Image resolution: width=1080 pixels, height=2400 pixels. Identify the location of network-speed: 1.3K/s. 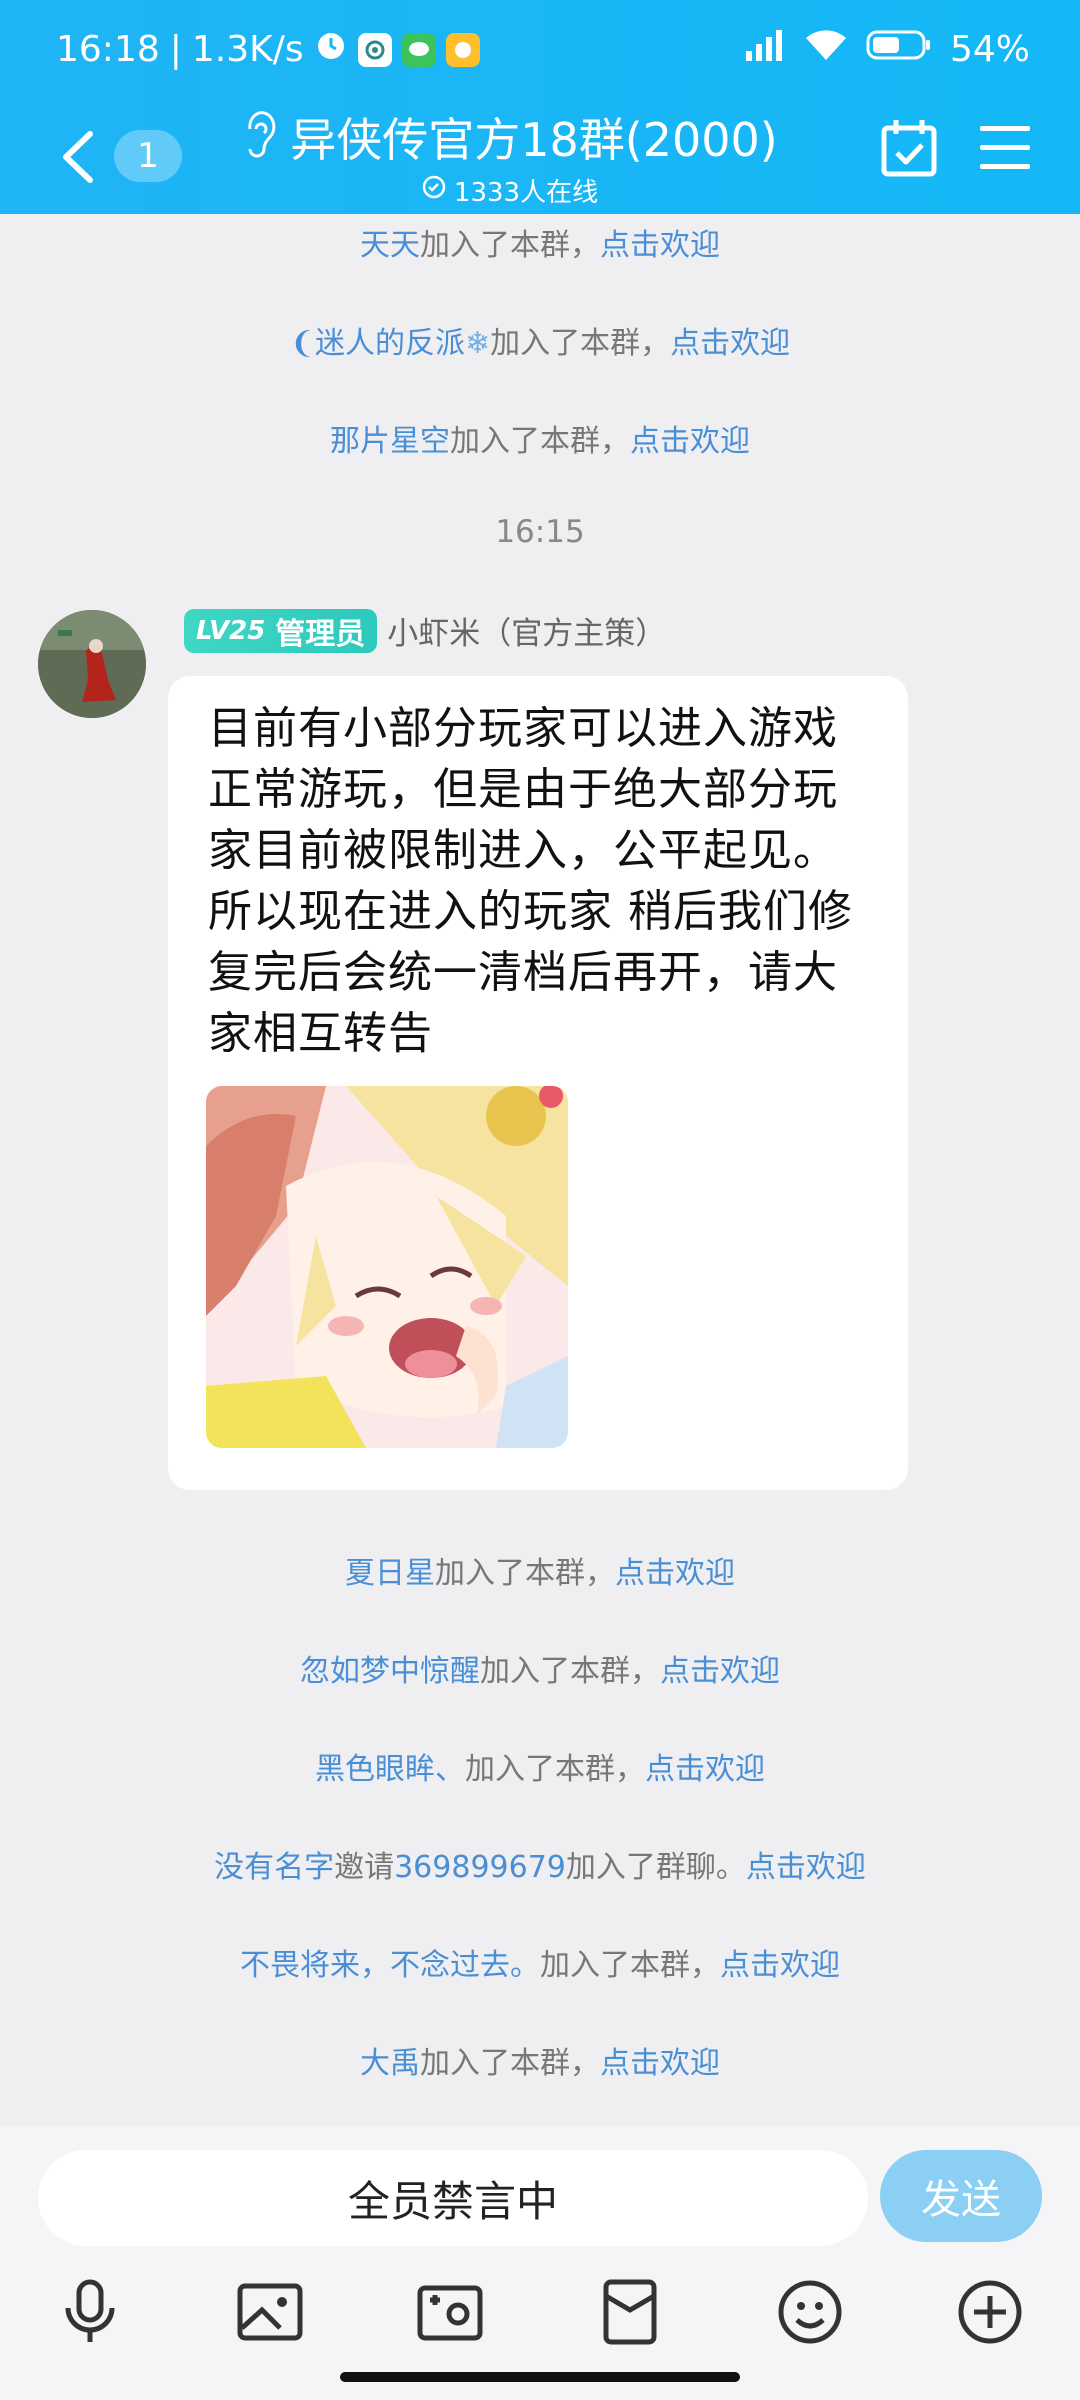
(247, 49).